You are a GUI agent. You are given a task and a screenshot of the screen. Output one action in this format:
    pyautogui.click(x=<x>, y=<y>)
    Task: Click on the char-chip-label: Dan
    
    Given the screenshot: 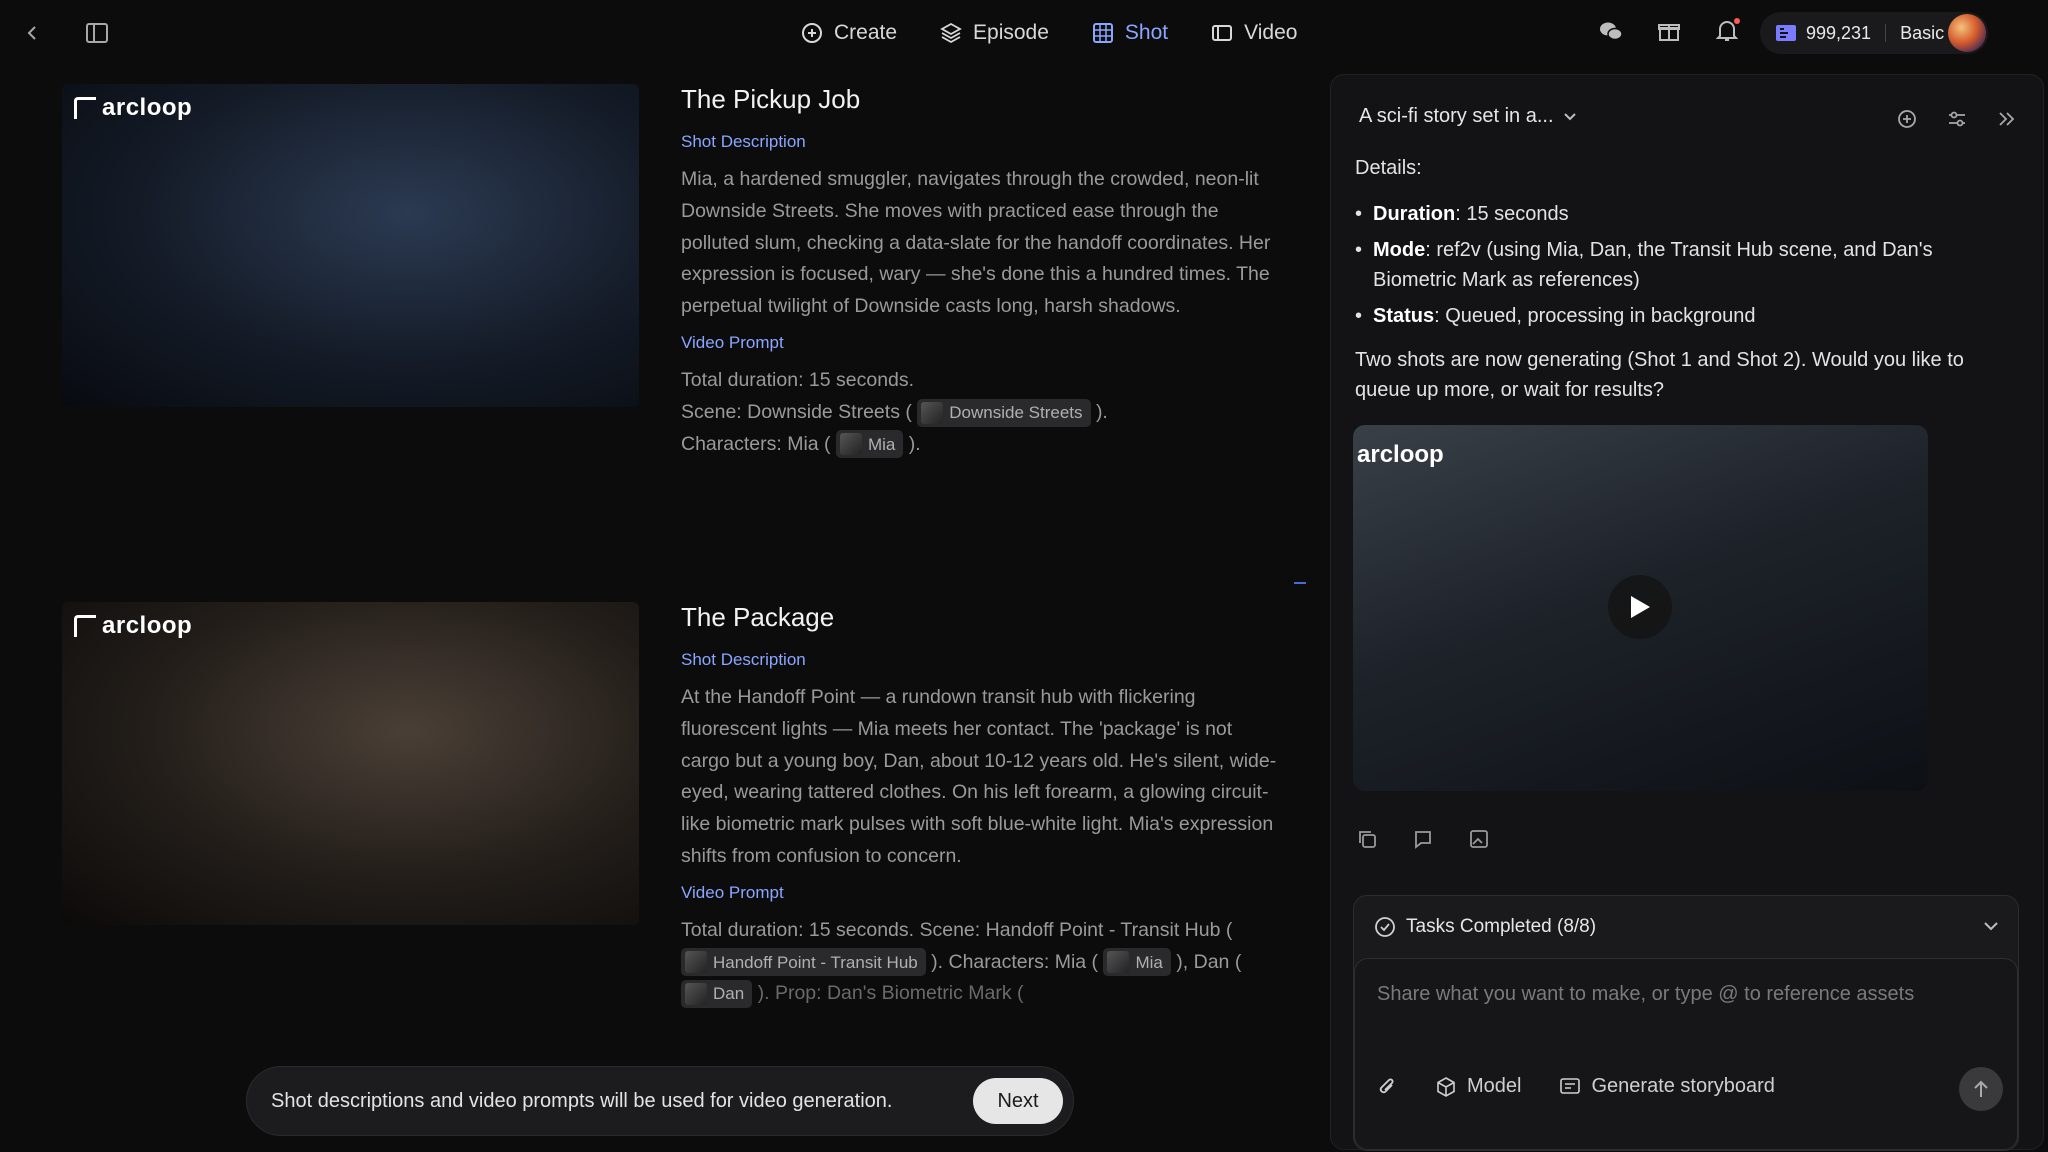 What is the action you would take?
    pyautogui.click(x=729, y=994)
    